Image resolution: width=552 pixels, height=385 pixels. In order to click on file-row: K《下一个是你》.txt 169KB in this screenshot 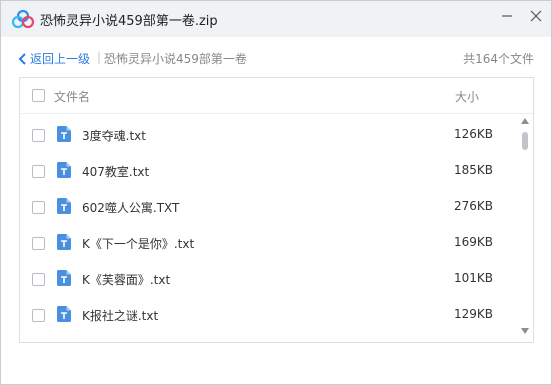, I will do `click(270, 242)`.